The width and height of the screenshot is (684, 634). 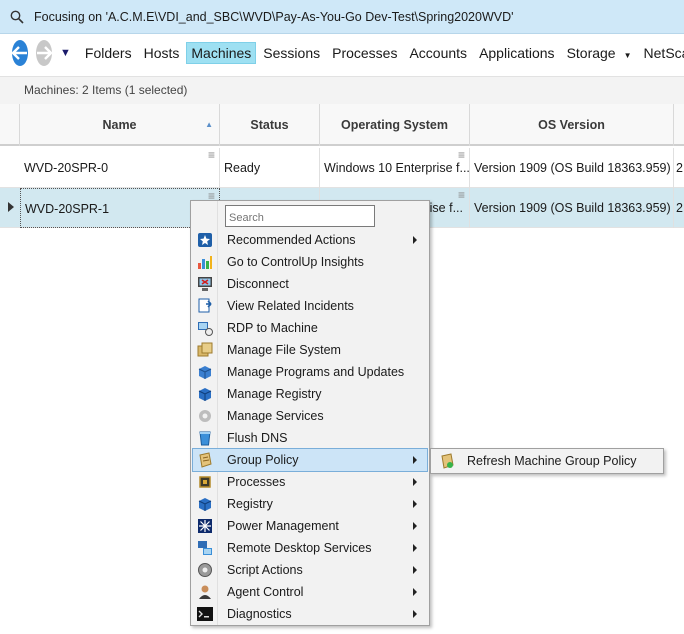 I want to click on arrow-left-icon, so click(x=19, y=53).